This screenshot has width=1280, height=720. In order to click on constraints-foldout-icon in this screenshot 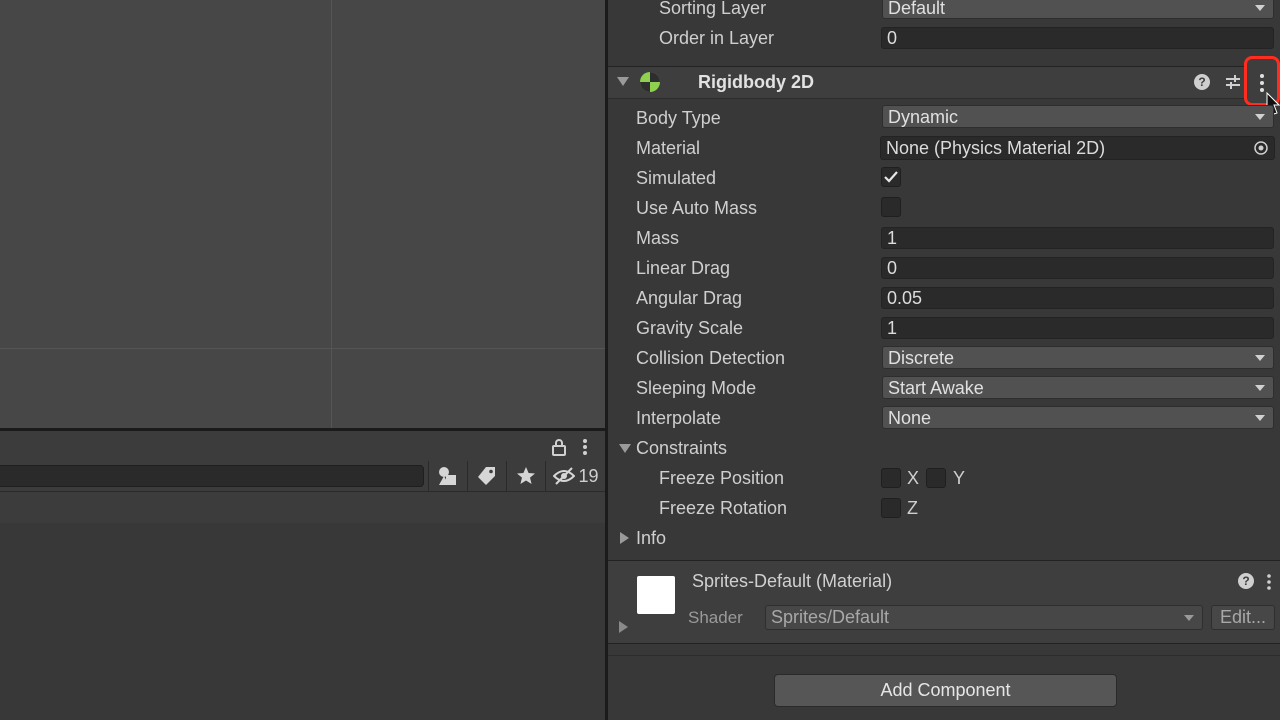, I will do `click(625, 448)`.